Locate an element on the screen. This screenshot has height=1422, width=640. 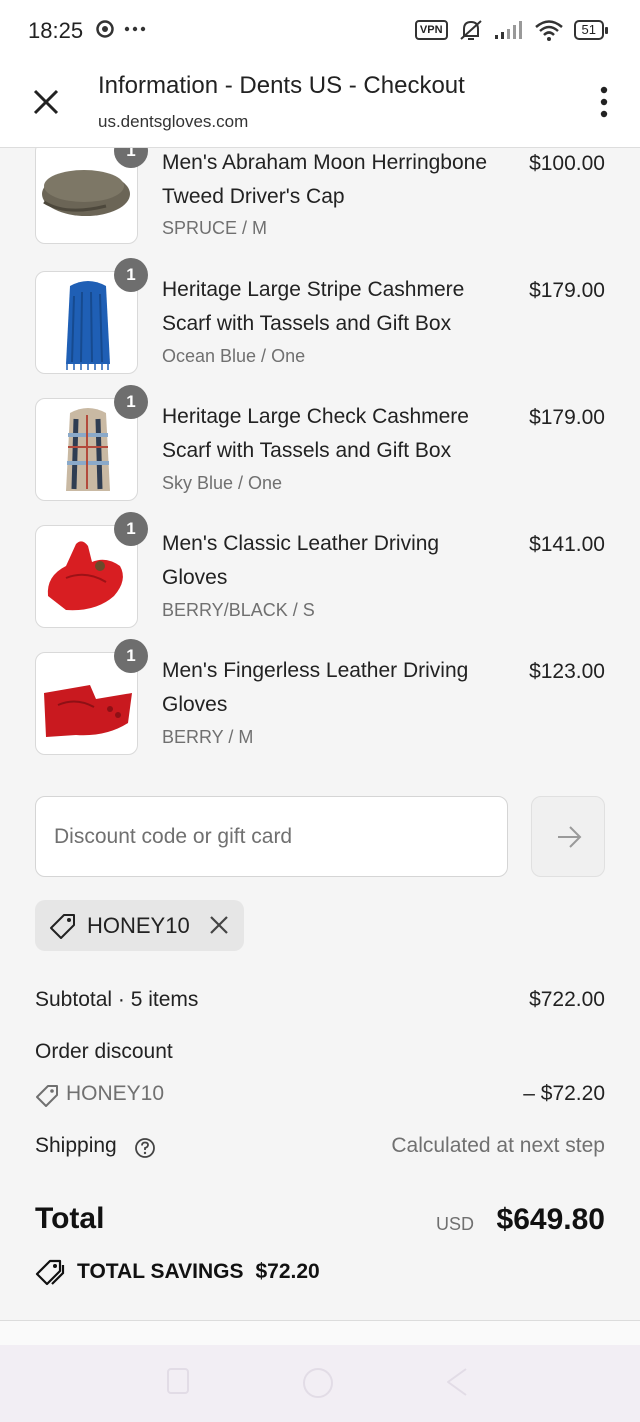
arrow-right-icon is located at coordinates (570, 837).